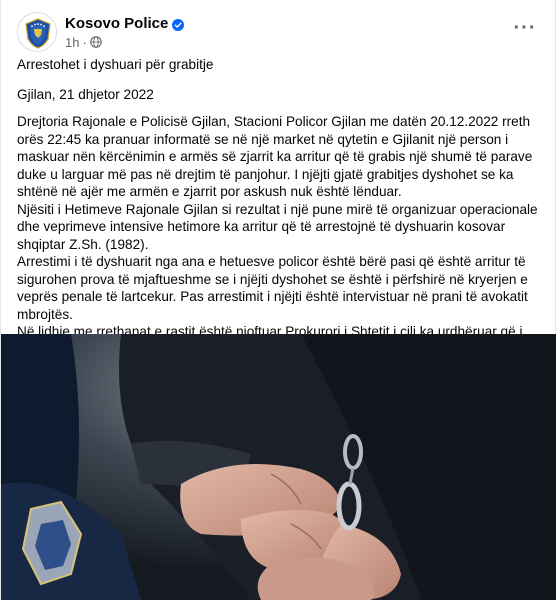  I want to click on post-meta: 1h ·, so click(83, 42).